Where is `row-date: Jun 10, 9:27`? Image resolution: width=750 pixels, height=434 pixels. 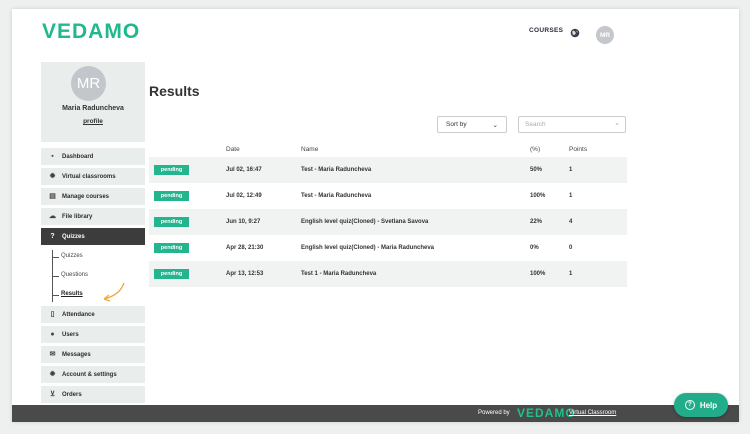 row-date: Jun 10, 9:27 is located at coordinates (243, 222).